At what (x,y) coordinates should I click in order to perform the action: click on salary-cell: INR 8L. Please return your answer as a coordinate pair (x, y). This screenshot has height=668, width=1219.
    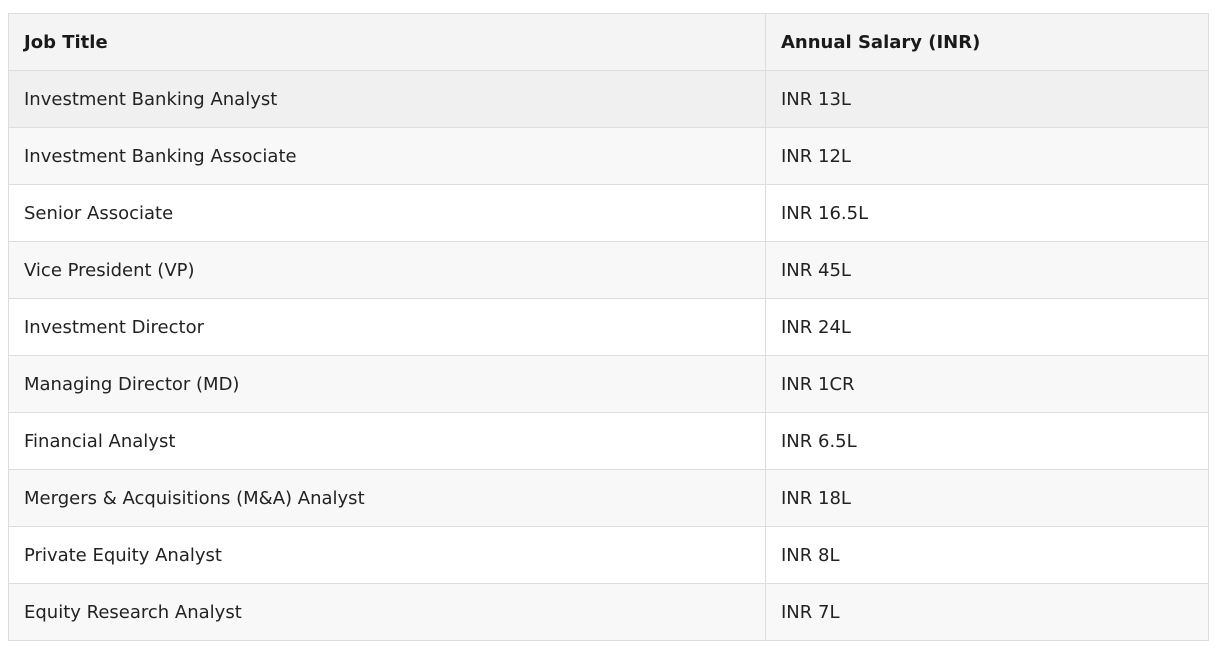
    Looking at the image, I should click on (987, 555).